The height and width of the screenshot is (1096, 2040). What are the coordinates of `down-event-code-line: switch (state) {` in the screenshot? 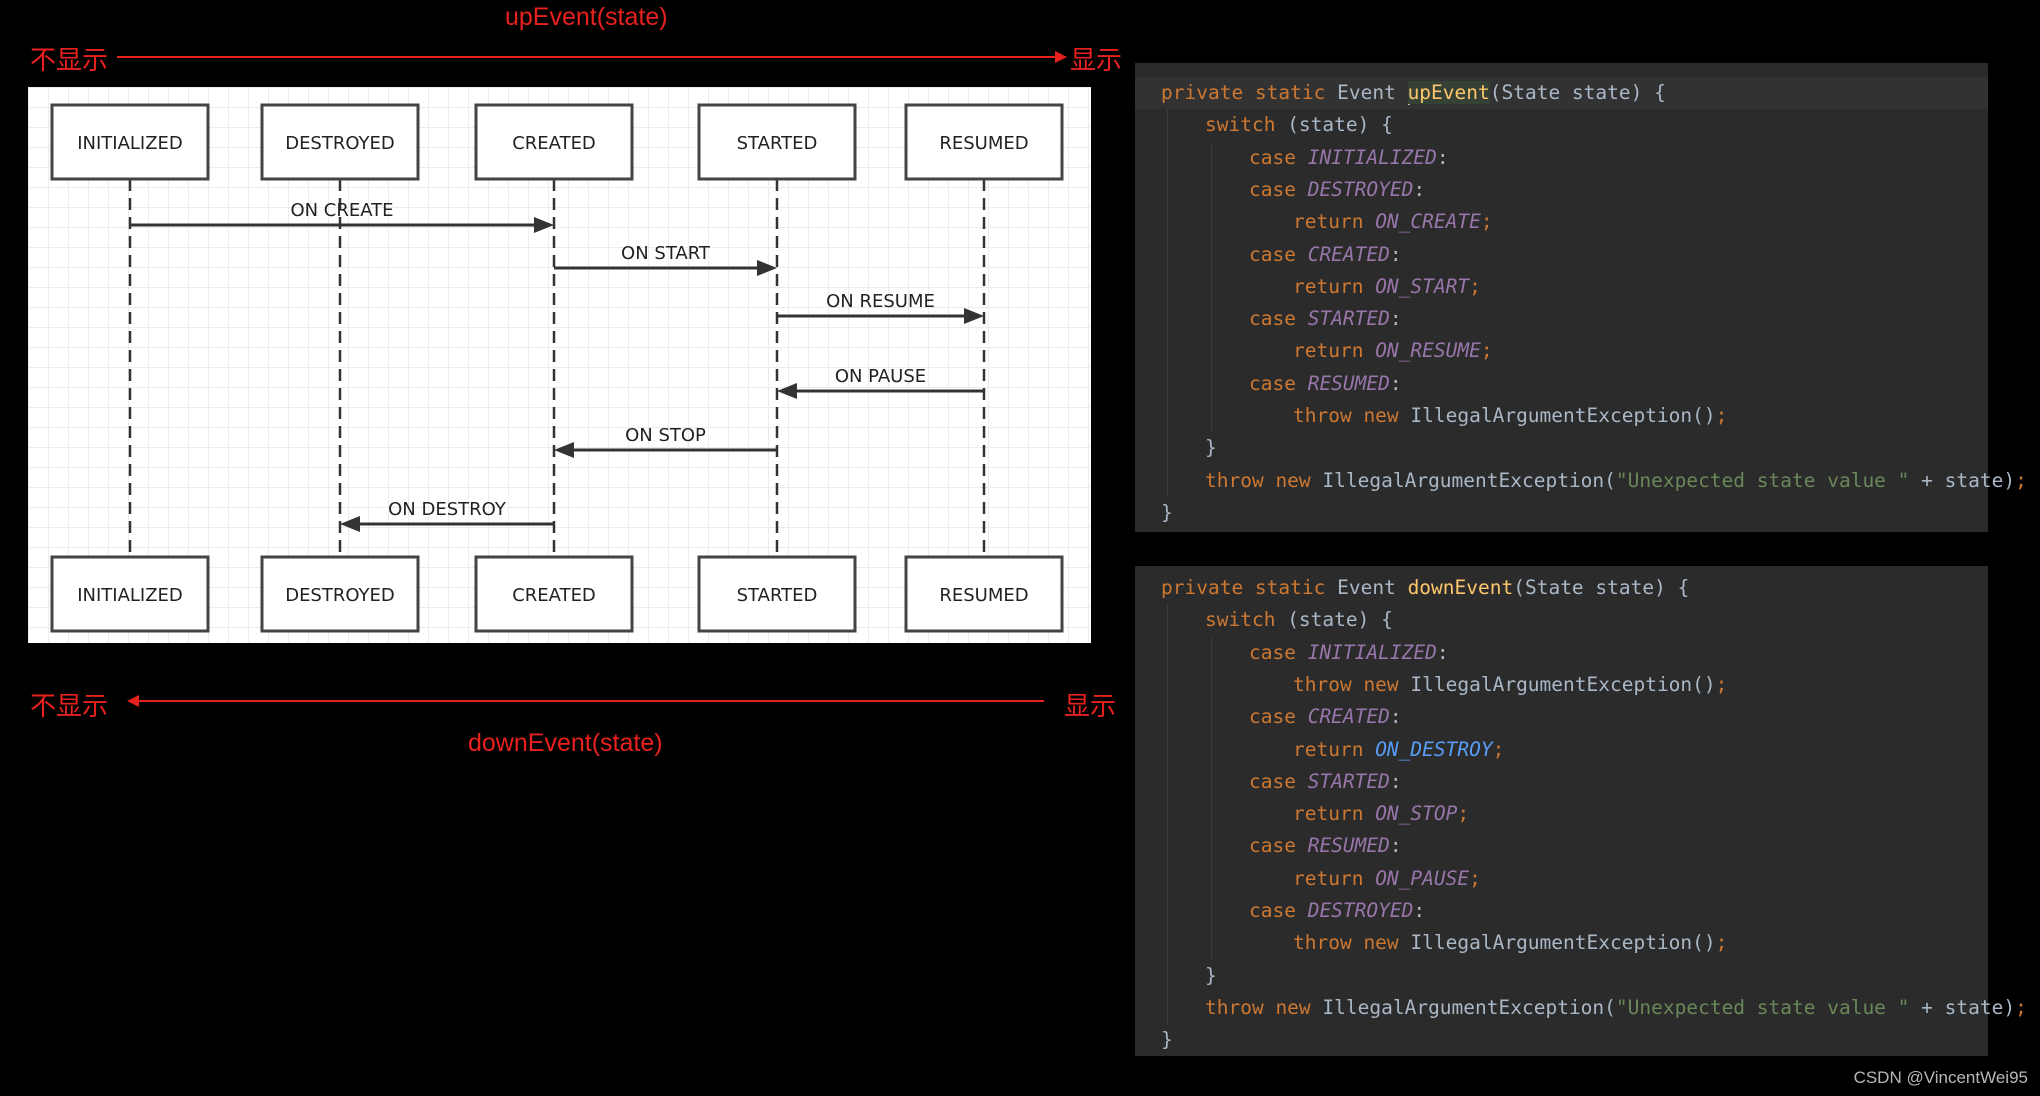 It's located at (1299, 620).